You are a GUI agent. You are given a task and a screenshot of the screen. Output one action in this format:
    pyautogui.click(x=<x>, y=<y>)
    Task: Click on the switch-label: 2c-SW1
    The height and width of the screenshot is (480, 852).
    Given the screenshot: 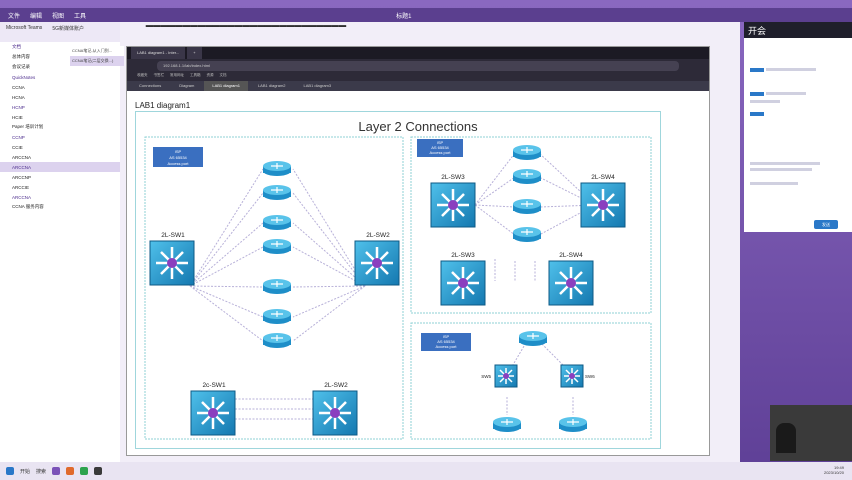 What is the action you would take?
    pyautogui.click(x=214, y=385)
    